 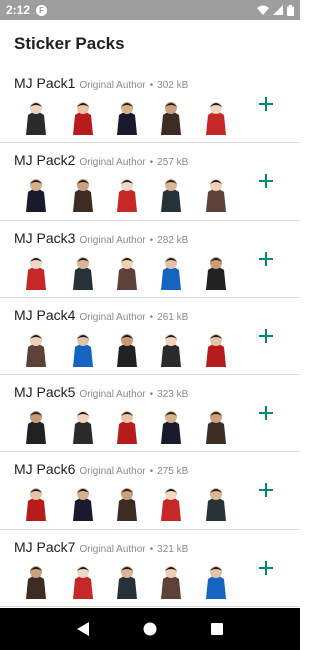 I want to click on sticker-pack-row: MJ Pack3 Original Author • 282 kB, so click(x=150, y=259).